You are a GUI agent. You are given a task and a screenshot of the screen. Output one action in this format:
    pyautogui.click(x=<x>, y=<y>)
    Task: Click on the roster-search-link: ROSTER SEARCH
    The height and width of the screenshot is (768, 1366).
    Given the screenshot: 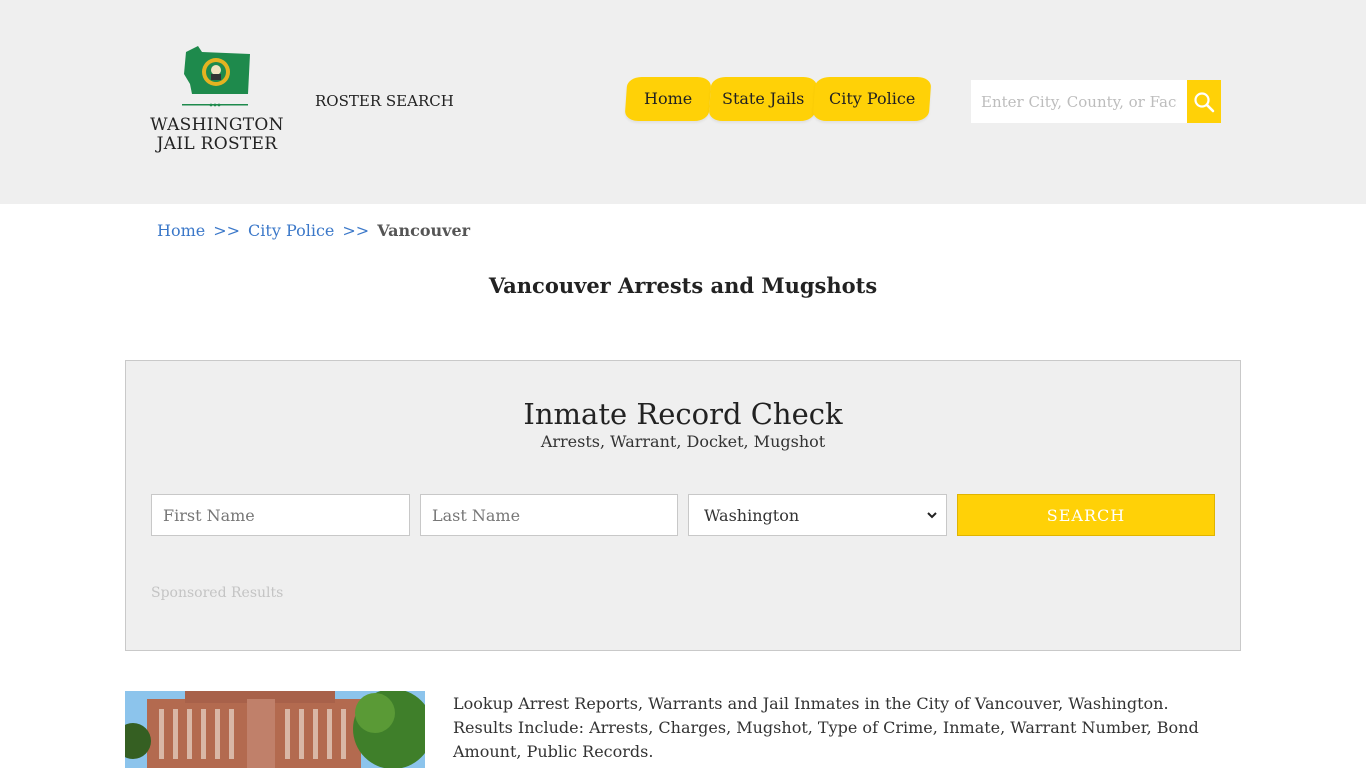 What is the action you would take?
    pyautogui.click(x=384, y=101)
    